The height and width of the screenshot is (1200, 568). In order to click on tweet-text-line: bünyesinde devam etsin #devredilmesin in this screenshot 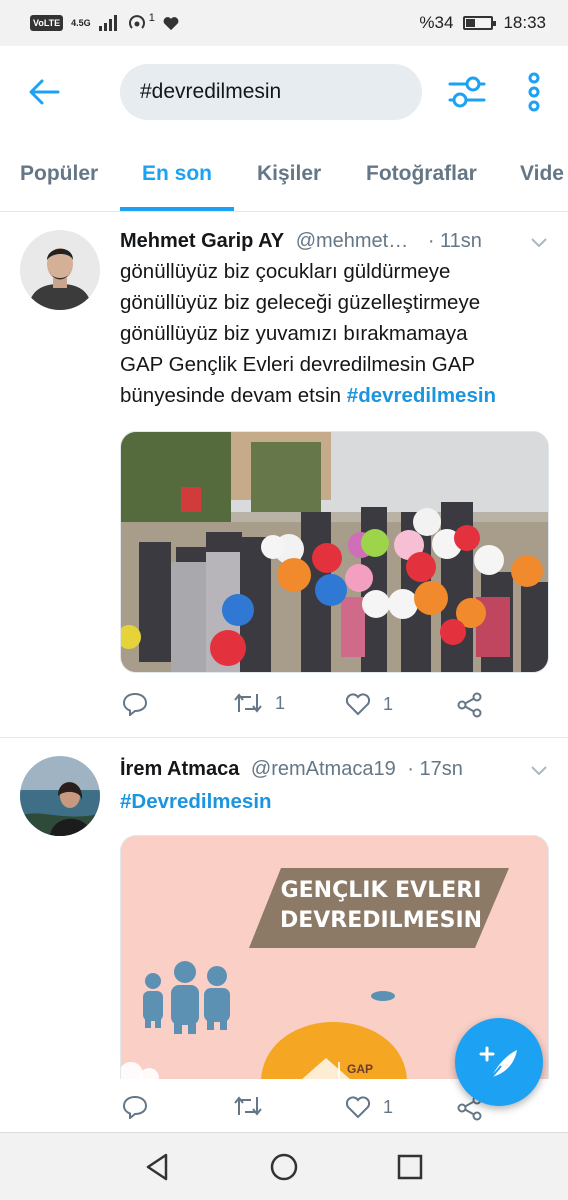, I will do `click(335, 395)`.